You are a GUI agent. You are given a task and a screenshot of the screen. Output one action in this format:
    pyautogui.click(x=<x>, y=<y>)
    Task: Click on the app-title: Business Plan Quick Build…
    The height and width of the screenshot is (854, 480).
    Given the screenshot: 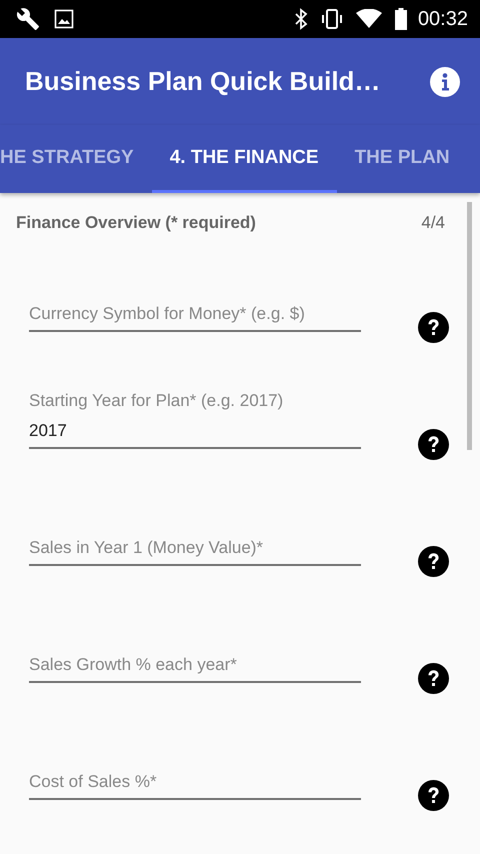 What is the action you would take?
    pyautogui.click(x=203, y=81)
    